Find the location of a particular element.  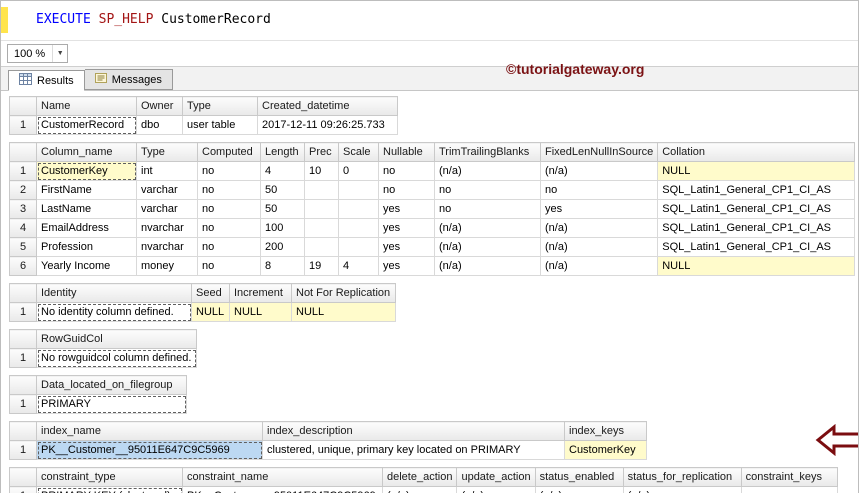

grid-cell: No identity column defined. is located at coordinates (114, 312).